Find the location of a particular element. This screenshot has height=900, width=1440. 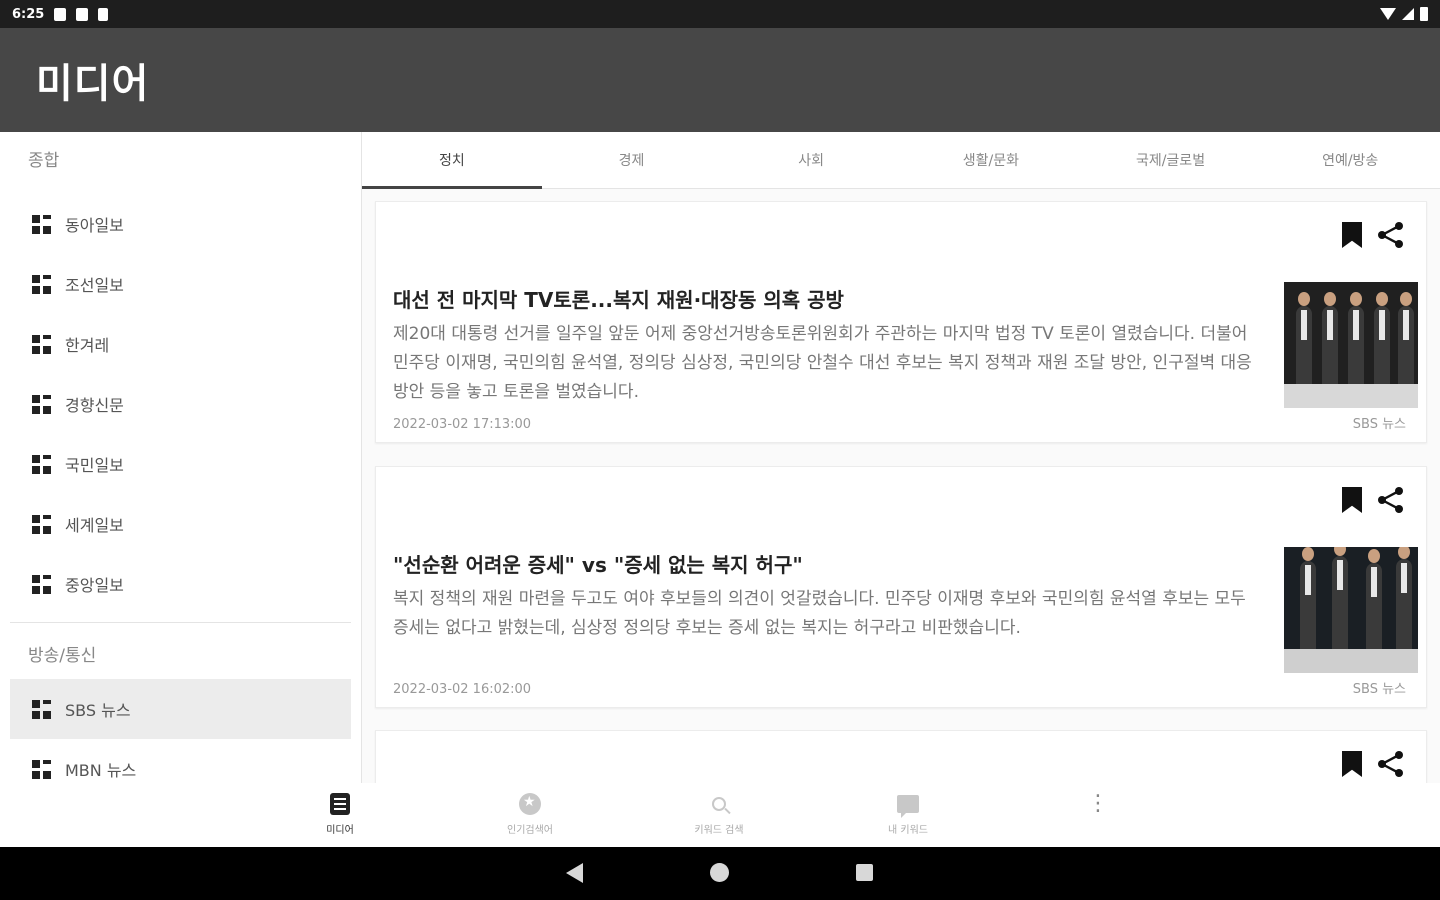

tab-life-culture: 생활/문화 is located at coordinates (991, 160).